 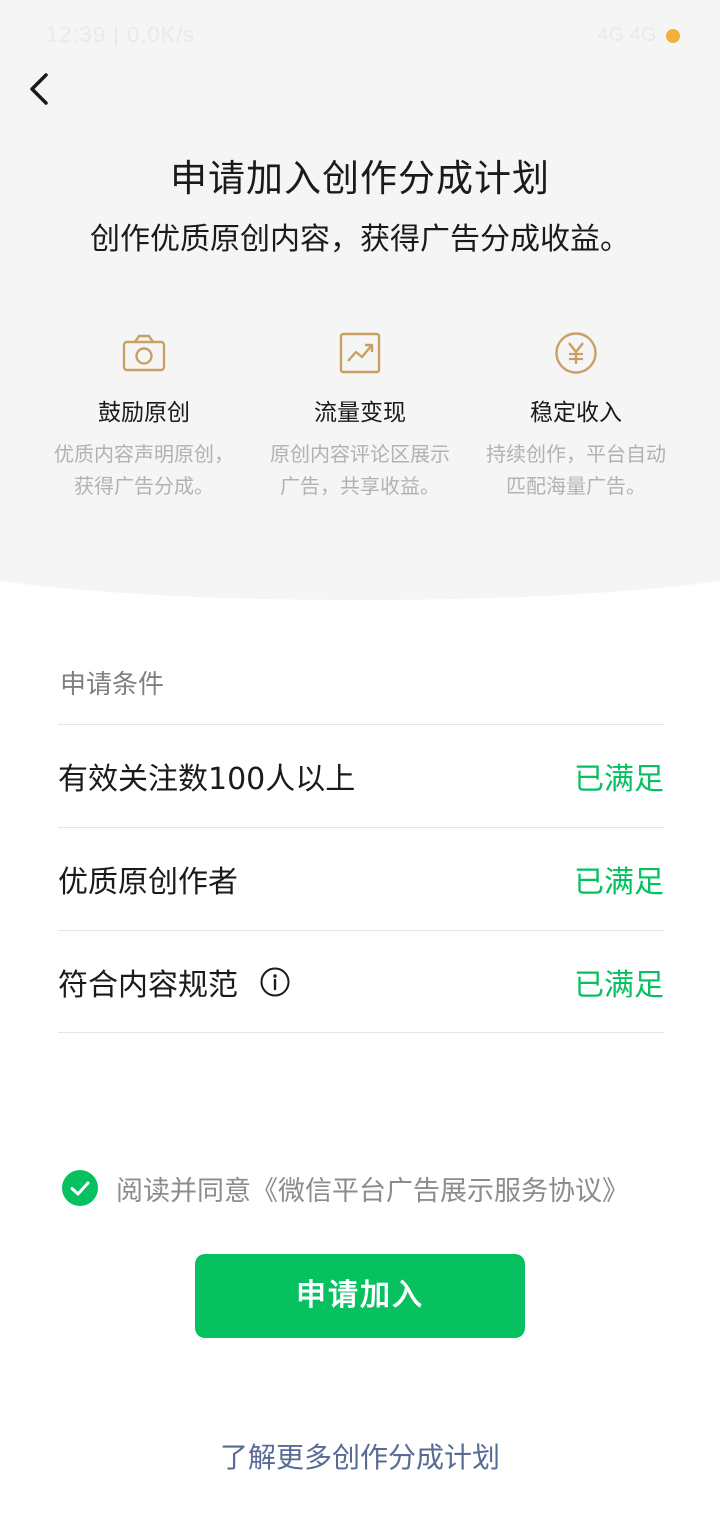 I want to click on agreement-prefix: 阅读并同意, so click(x=183, y=1191).